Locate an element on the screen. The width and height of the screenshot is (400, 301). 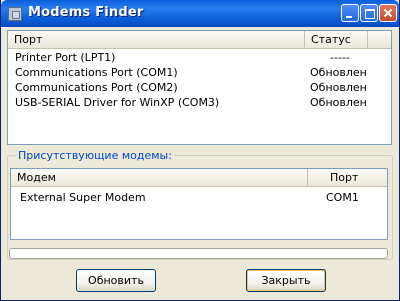
list-item: External Super Modem COM1 is located at coordinates (199, 197).